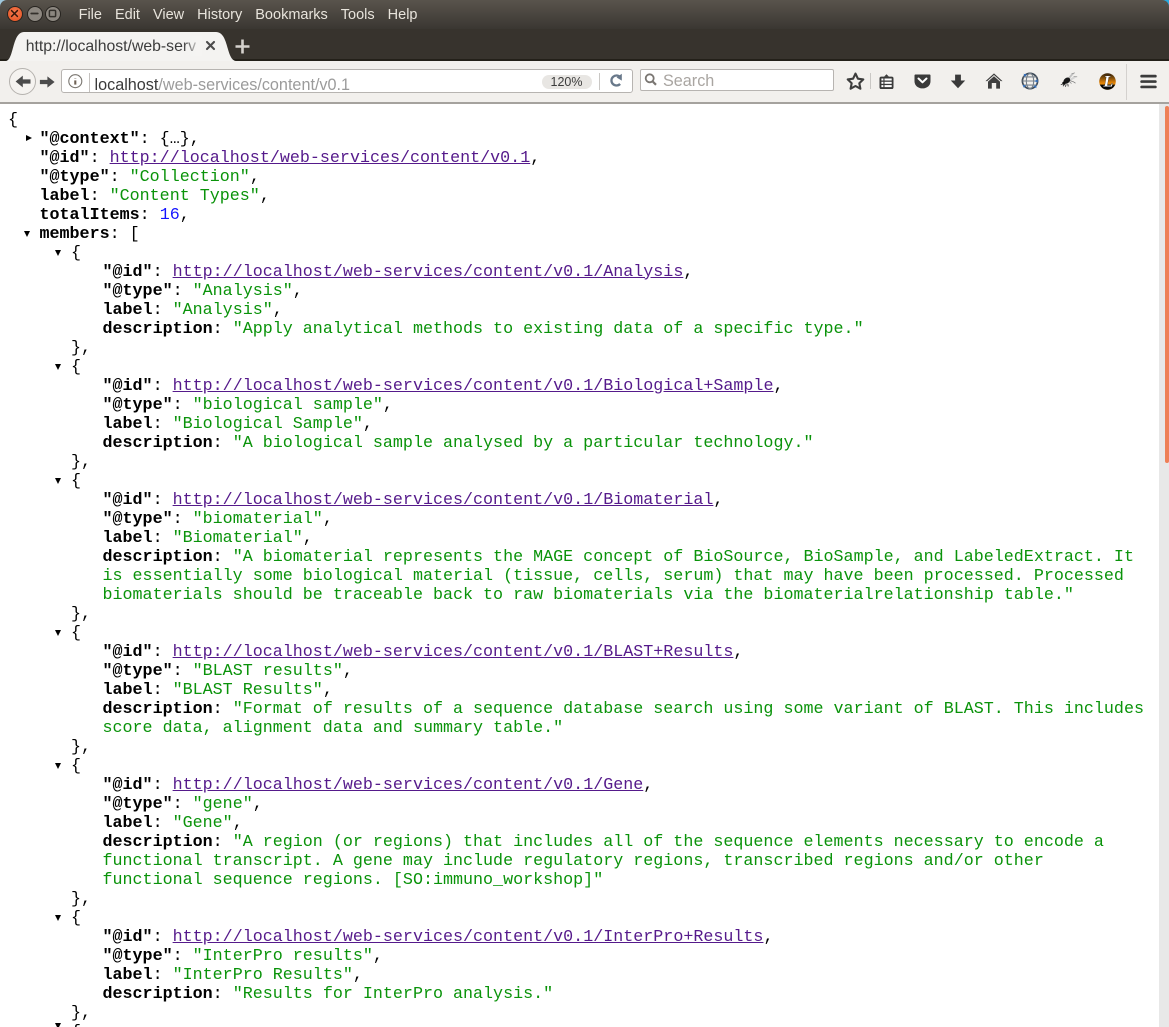 This screenshot has width=1169, height=1027. I want to click on svg-text: L, so click(1107, 81).